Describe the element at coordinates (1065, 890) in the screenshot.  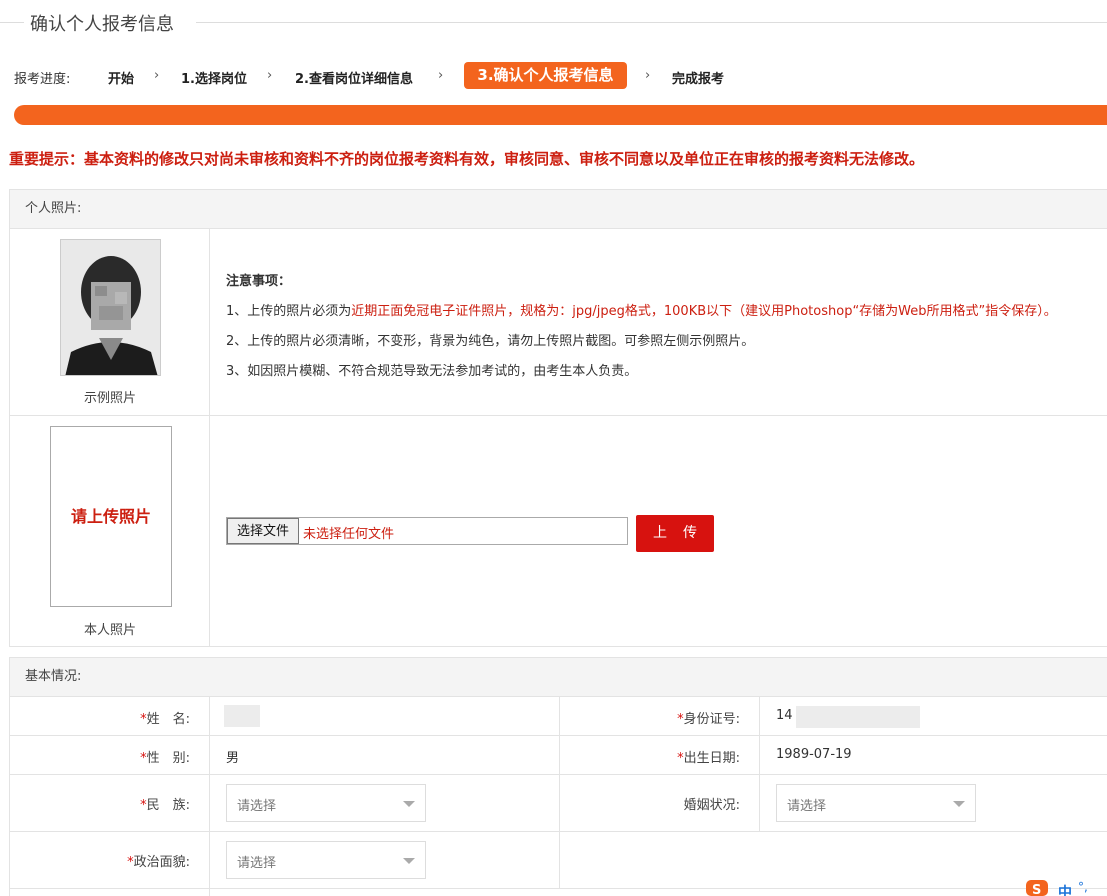
I see `ime-mode: 中` at that location.